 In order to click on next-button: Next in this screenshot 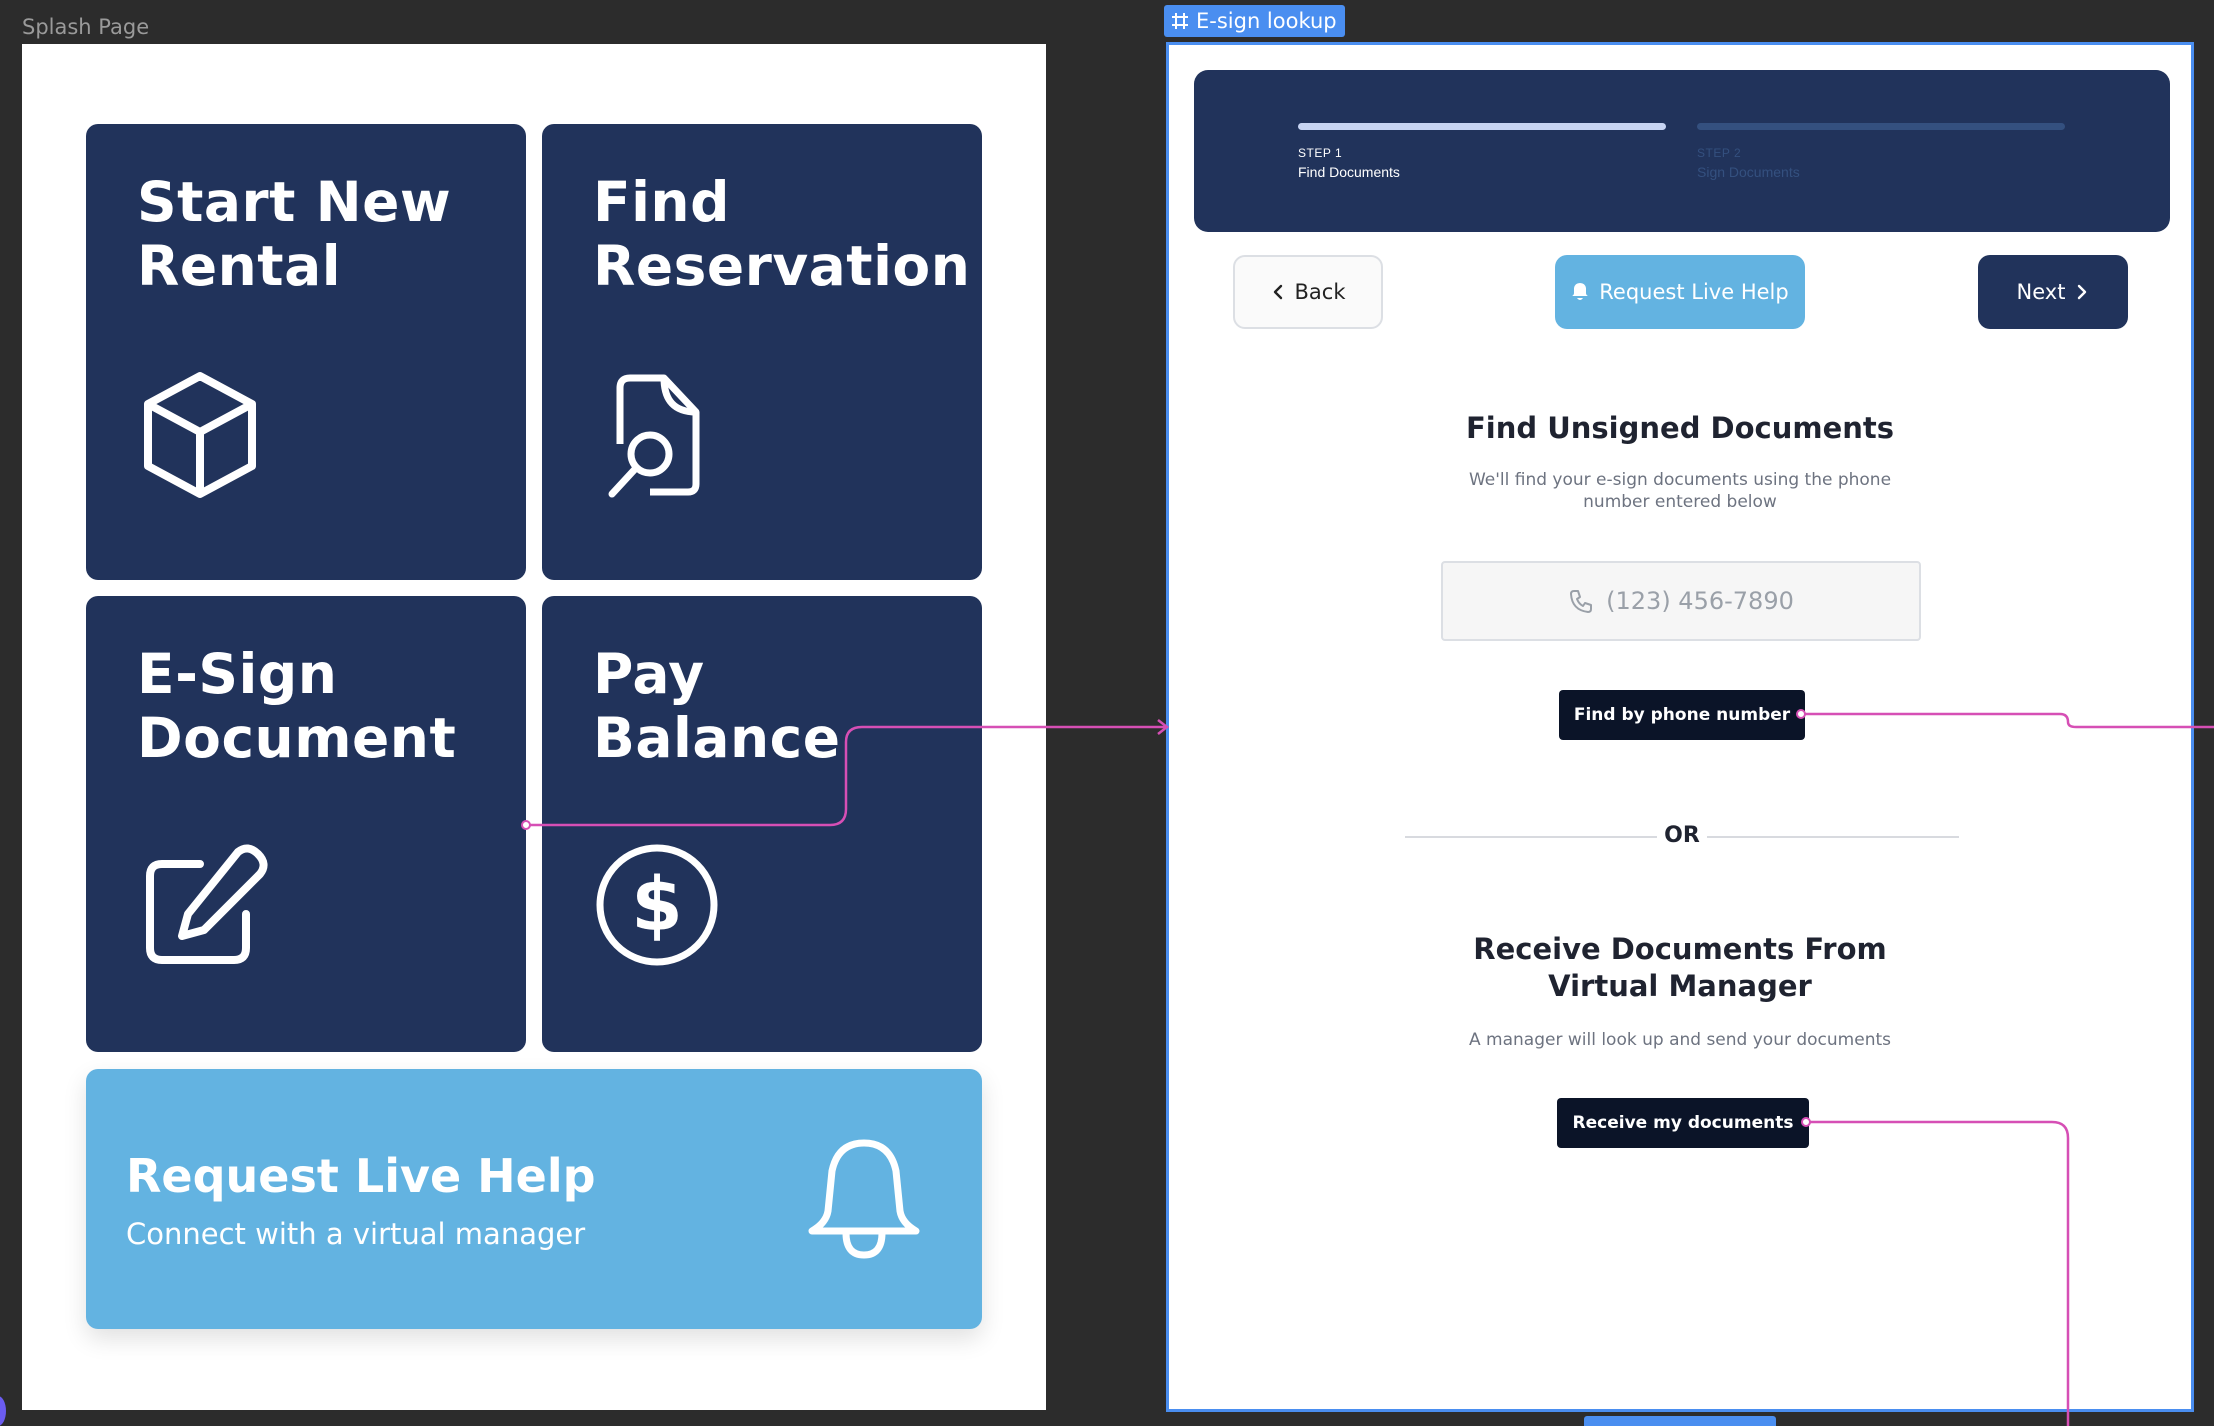, I will do `click(2053, 292)`.